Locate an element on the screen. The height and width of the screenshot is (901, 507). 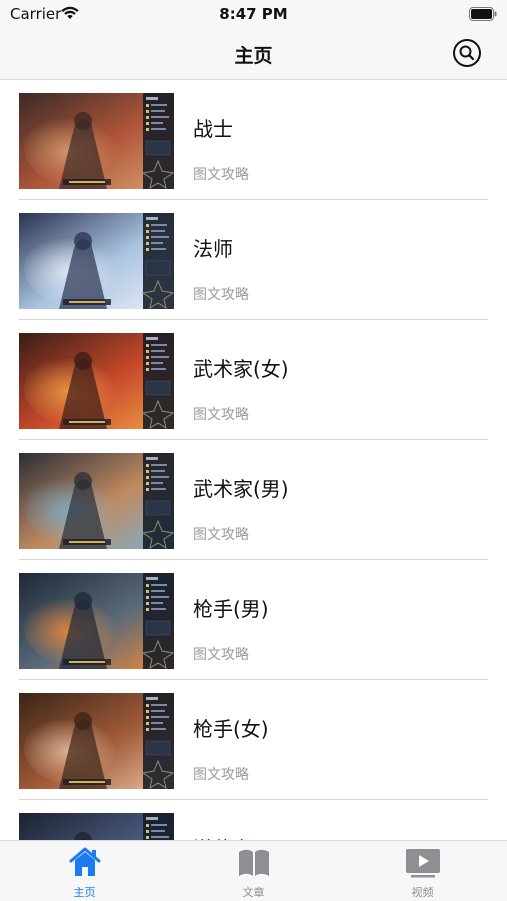
tab-videos-label: 视频 is located at coordinates (422, 892).